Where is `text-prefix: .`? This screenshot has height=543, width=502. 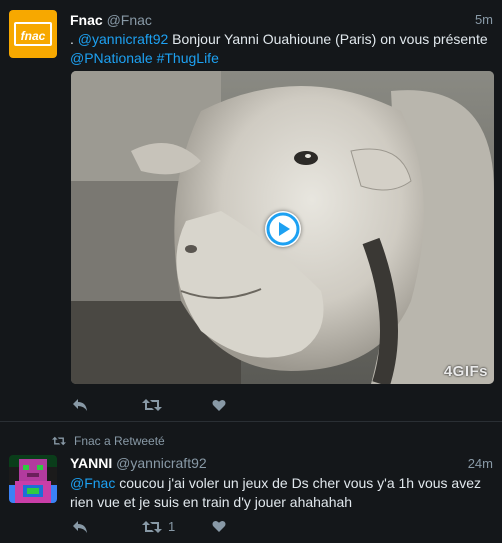
text-prefix: . is located at coordinates (74, 39).